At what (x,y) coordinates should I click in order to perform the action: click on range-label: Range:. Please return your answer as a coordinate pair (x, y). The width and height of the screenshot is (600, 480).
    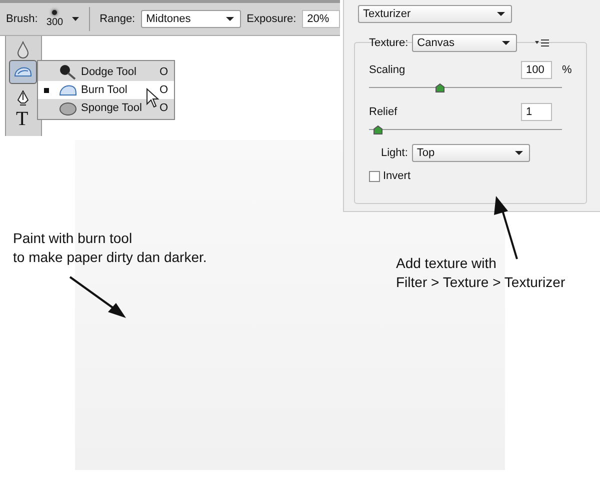
    Looking at the image, I should click on (118, 19).